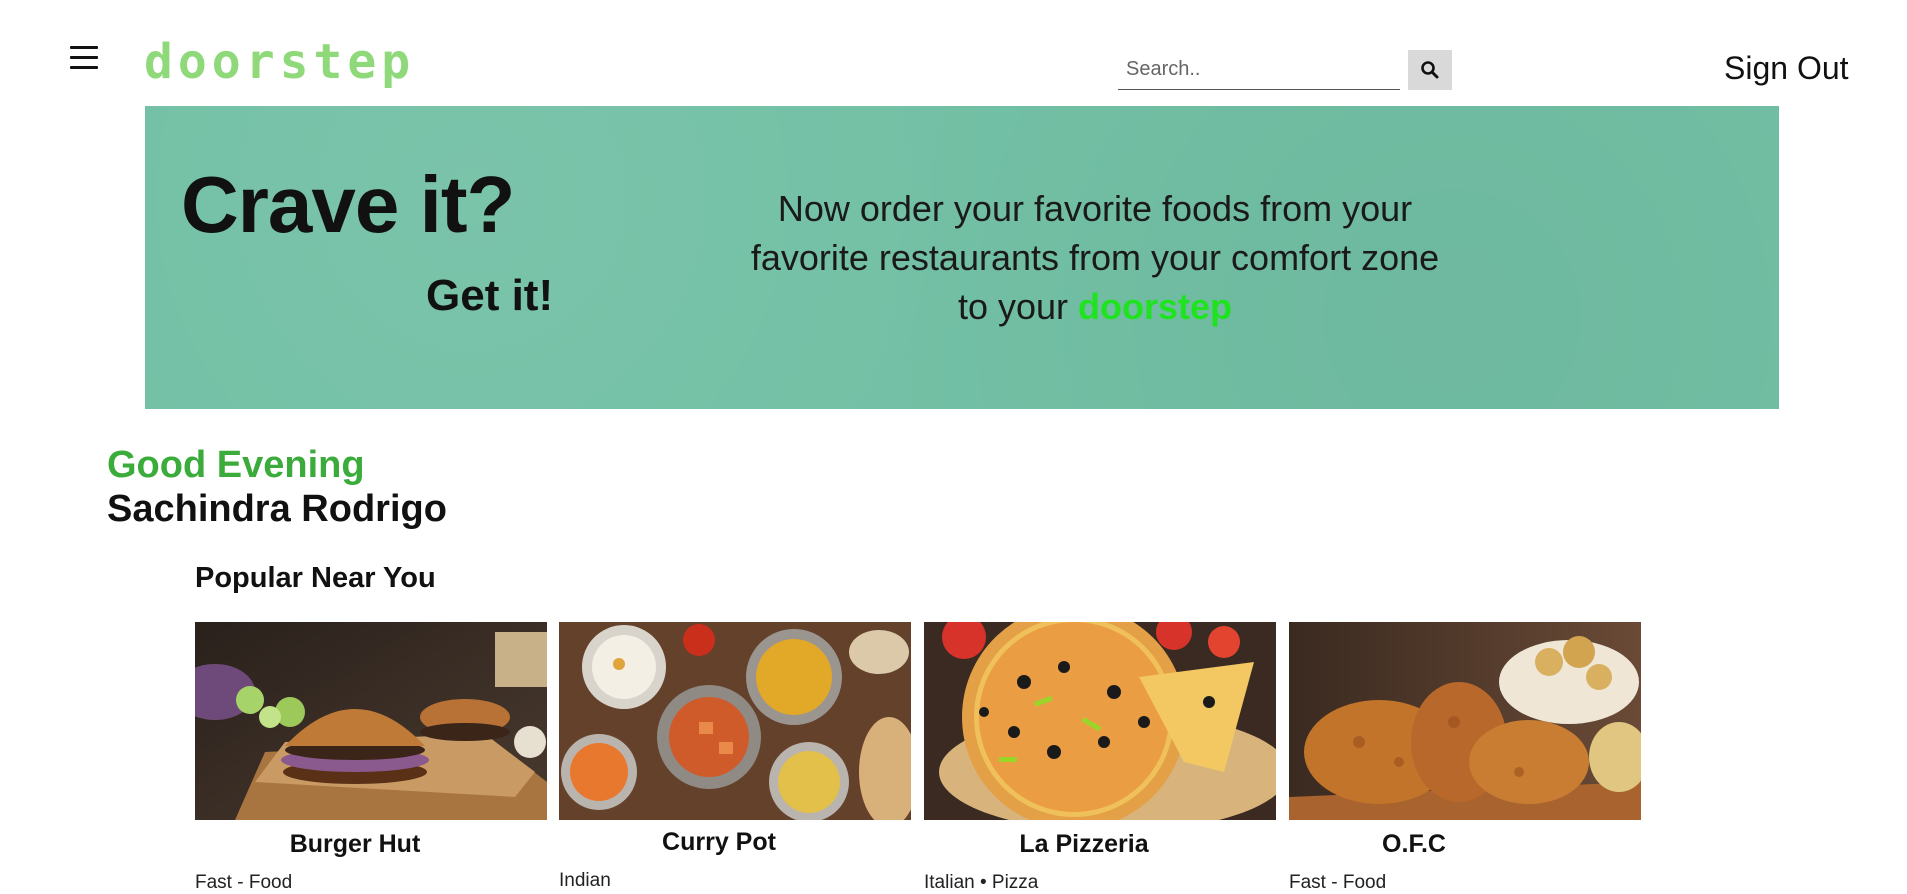 Image resolution: width=1907 pixels, height=894 pixels. Describe the element at coordinates (84, 58) in the screenshot. I see `hamburger-menu-icon` at that location.